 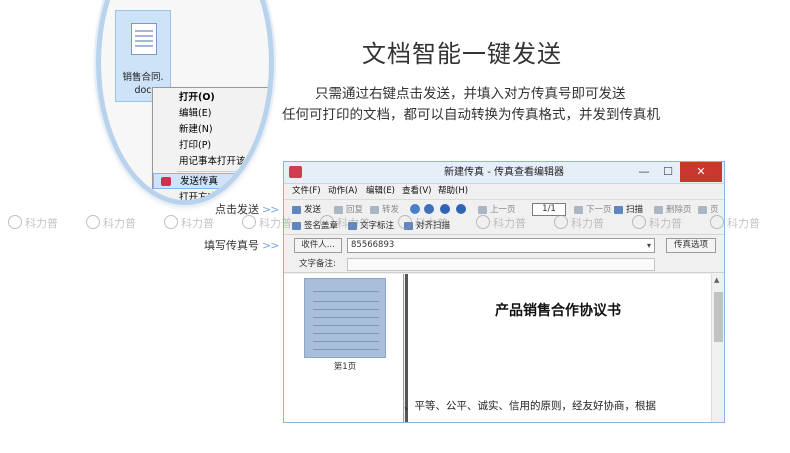 I want to click on page-button: 页, so click(x=708, y=210).